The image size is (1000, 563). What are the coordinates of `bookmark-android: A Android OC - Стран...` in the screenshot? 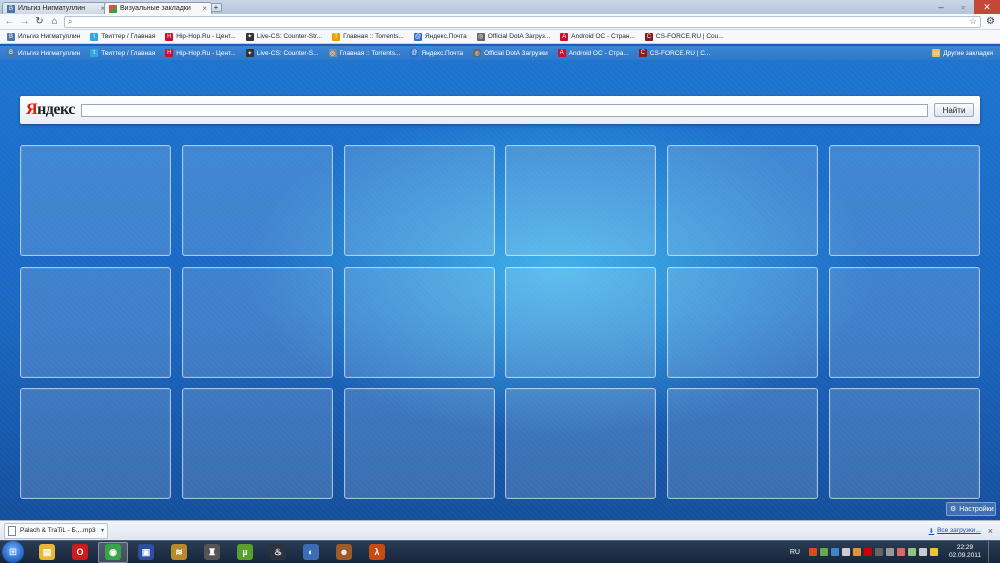 It's located at (597, 37).